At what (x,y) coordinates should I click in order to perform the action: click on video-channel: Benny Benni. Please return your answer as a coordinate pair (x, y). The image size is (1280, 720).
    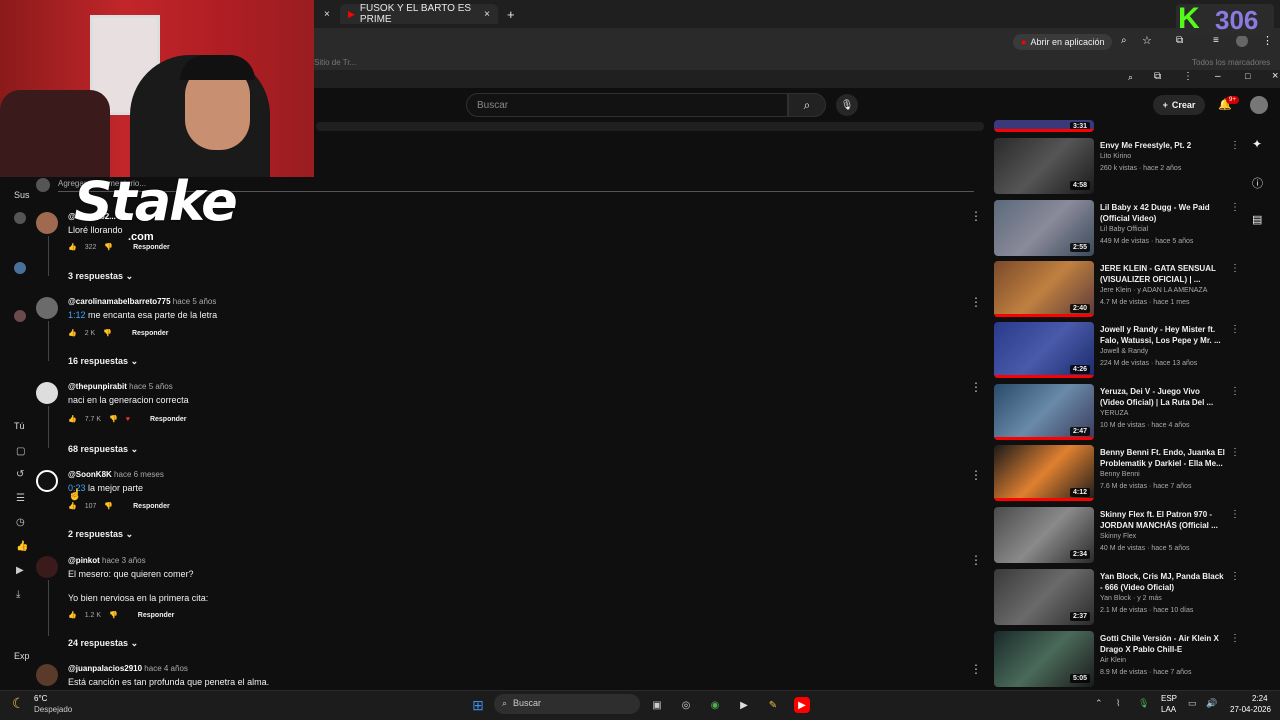
    Looking at the image, I should click on (1120, 474).